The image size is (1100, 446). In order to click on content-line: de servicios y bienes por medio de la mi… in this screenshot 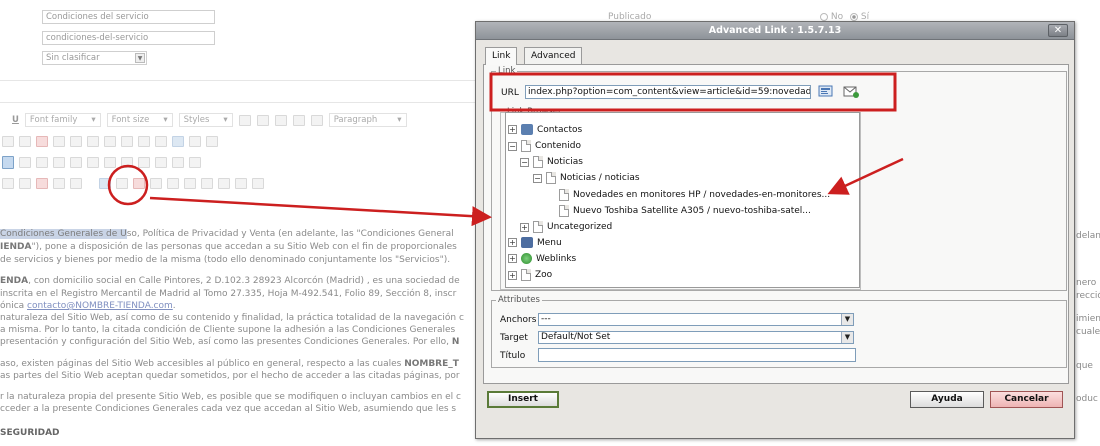, I will do `click(225, 260)`.